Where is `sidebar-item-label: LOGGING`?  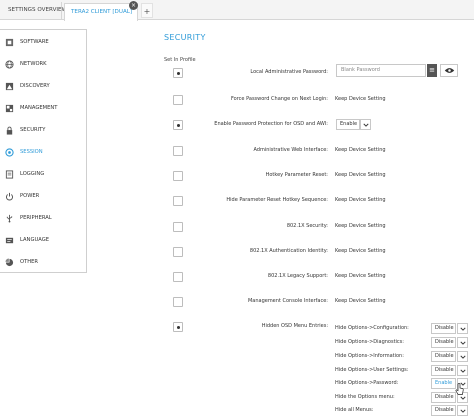
sidebar-item-label: LOGGING is located at coordinates (32, 174).